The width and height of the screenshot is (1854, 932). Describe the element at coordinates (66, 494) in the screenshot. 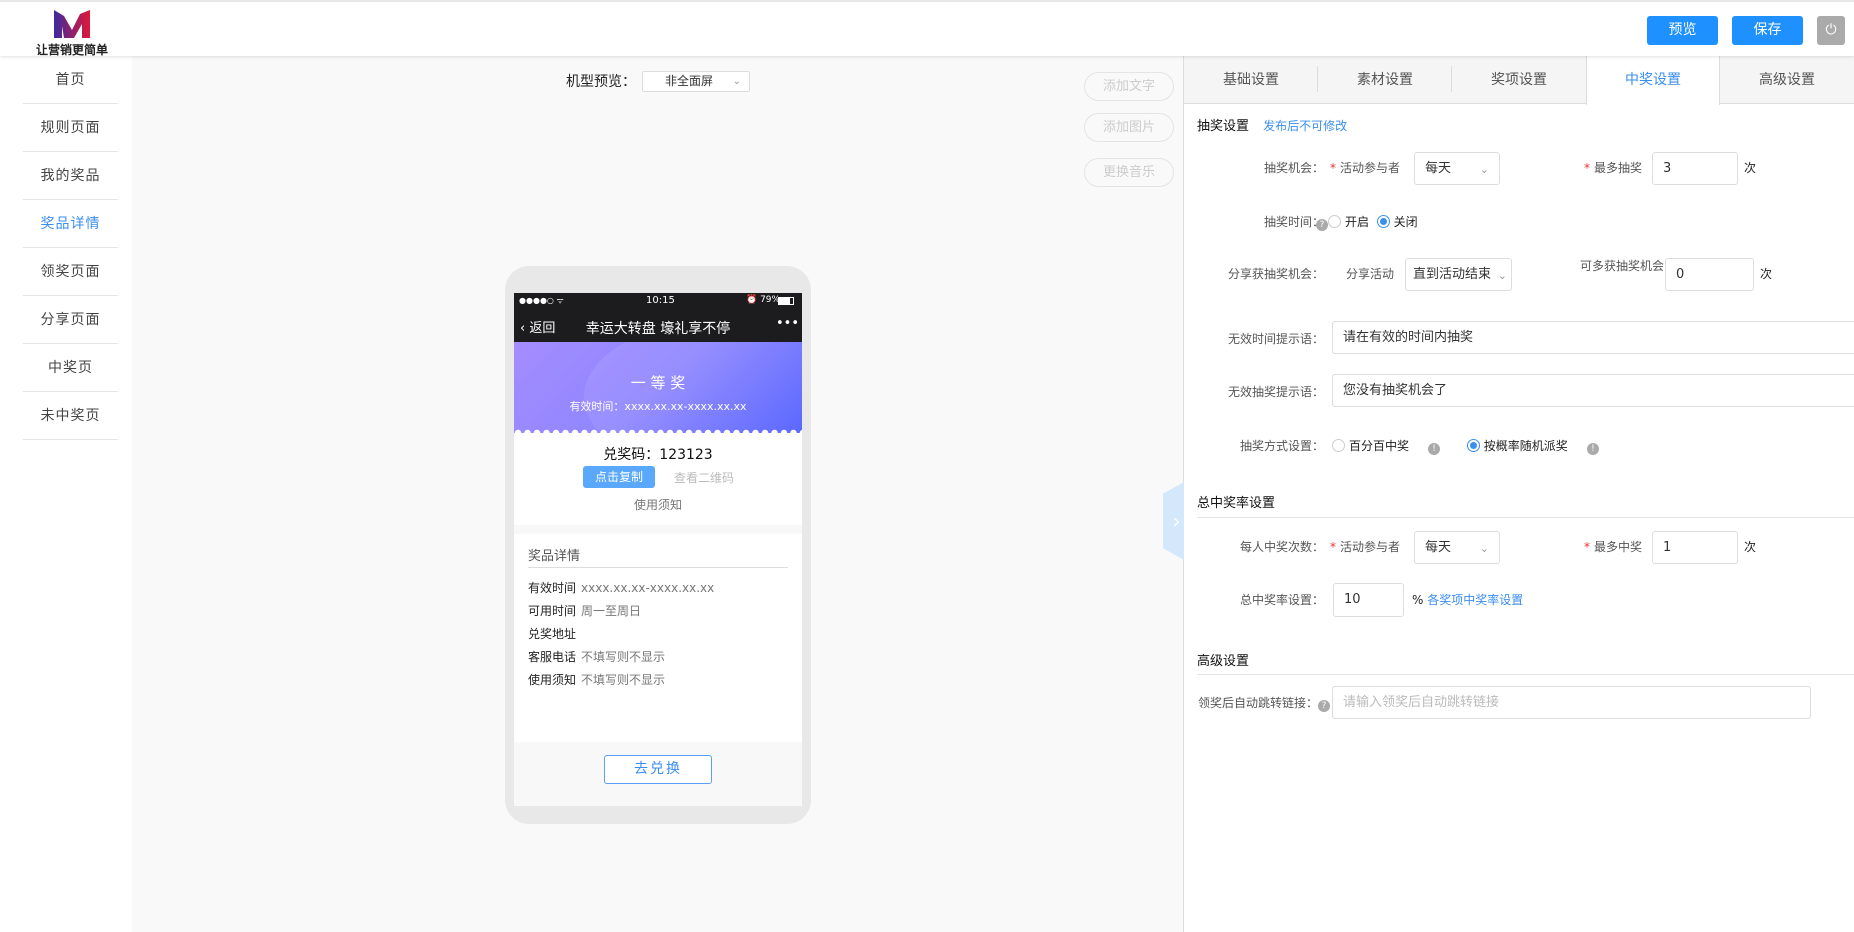

I see `sidebar: 首页 规则页面 我的奖品 奖品详情 领奖页面 分享页面 中奖页 未中奖页` at that location.